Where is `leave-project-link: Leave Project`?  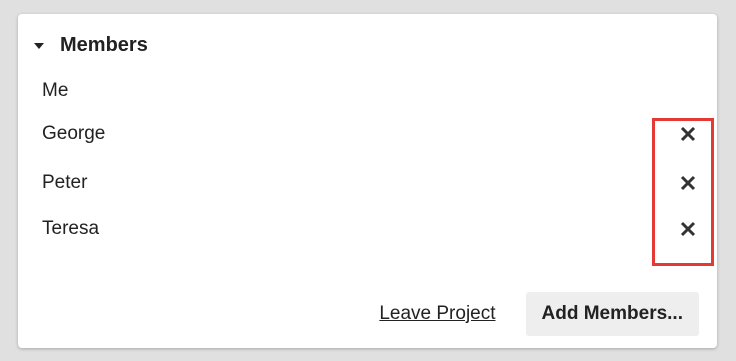 leave-project-link: Leave Project is located at coordinates (437, 314).